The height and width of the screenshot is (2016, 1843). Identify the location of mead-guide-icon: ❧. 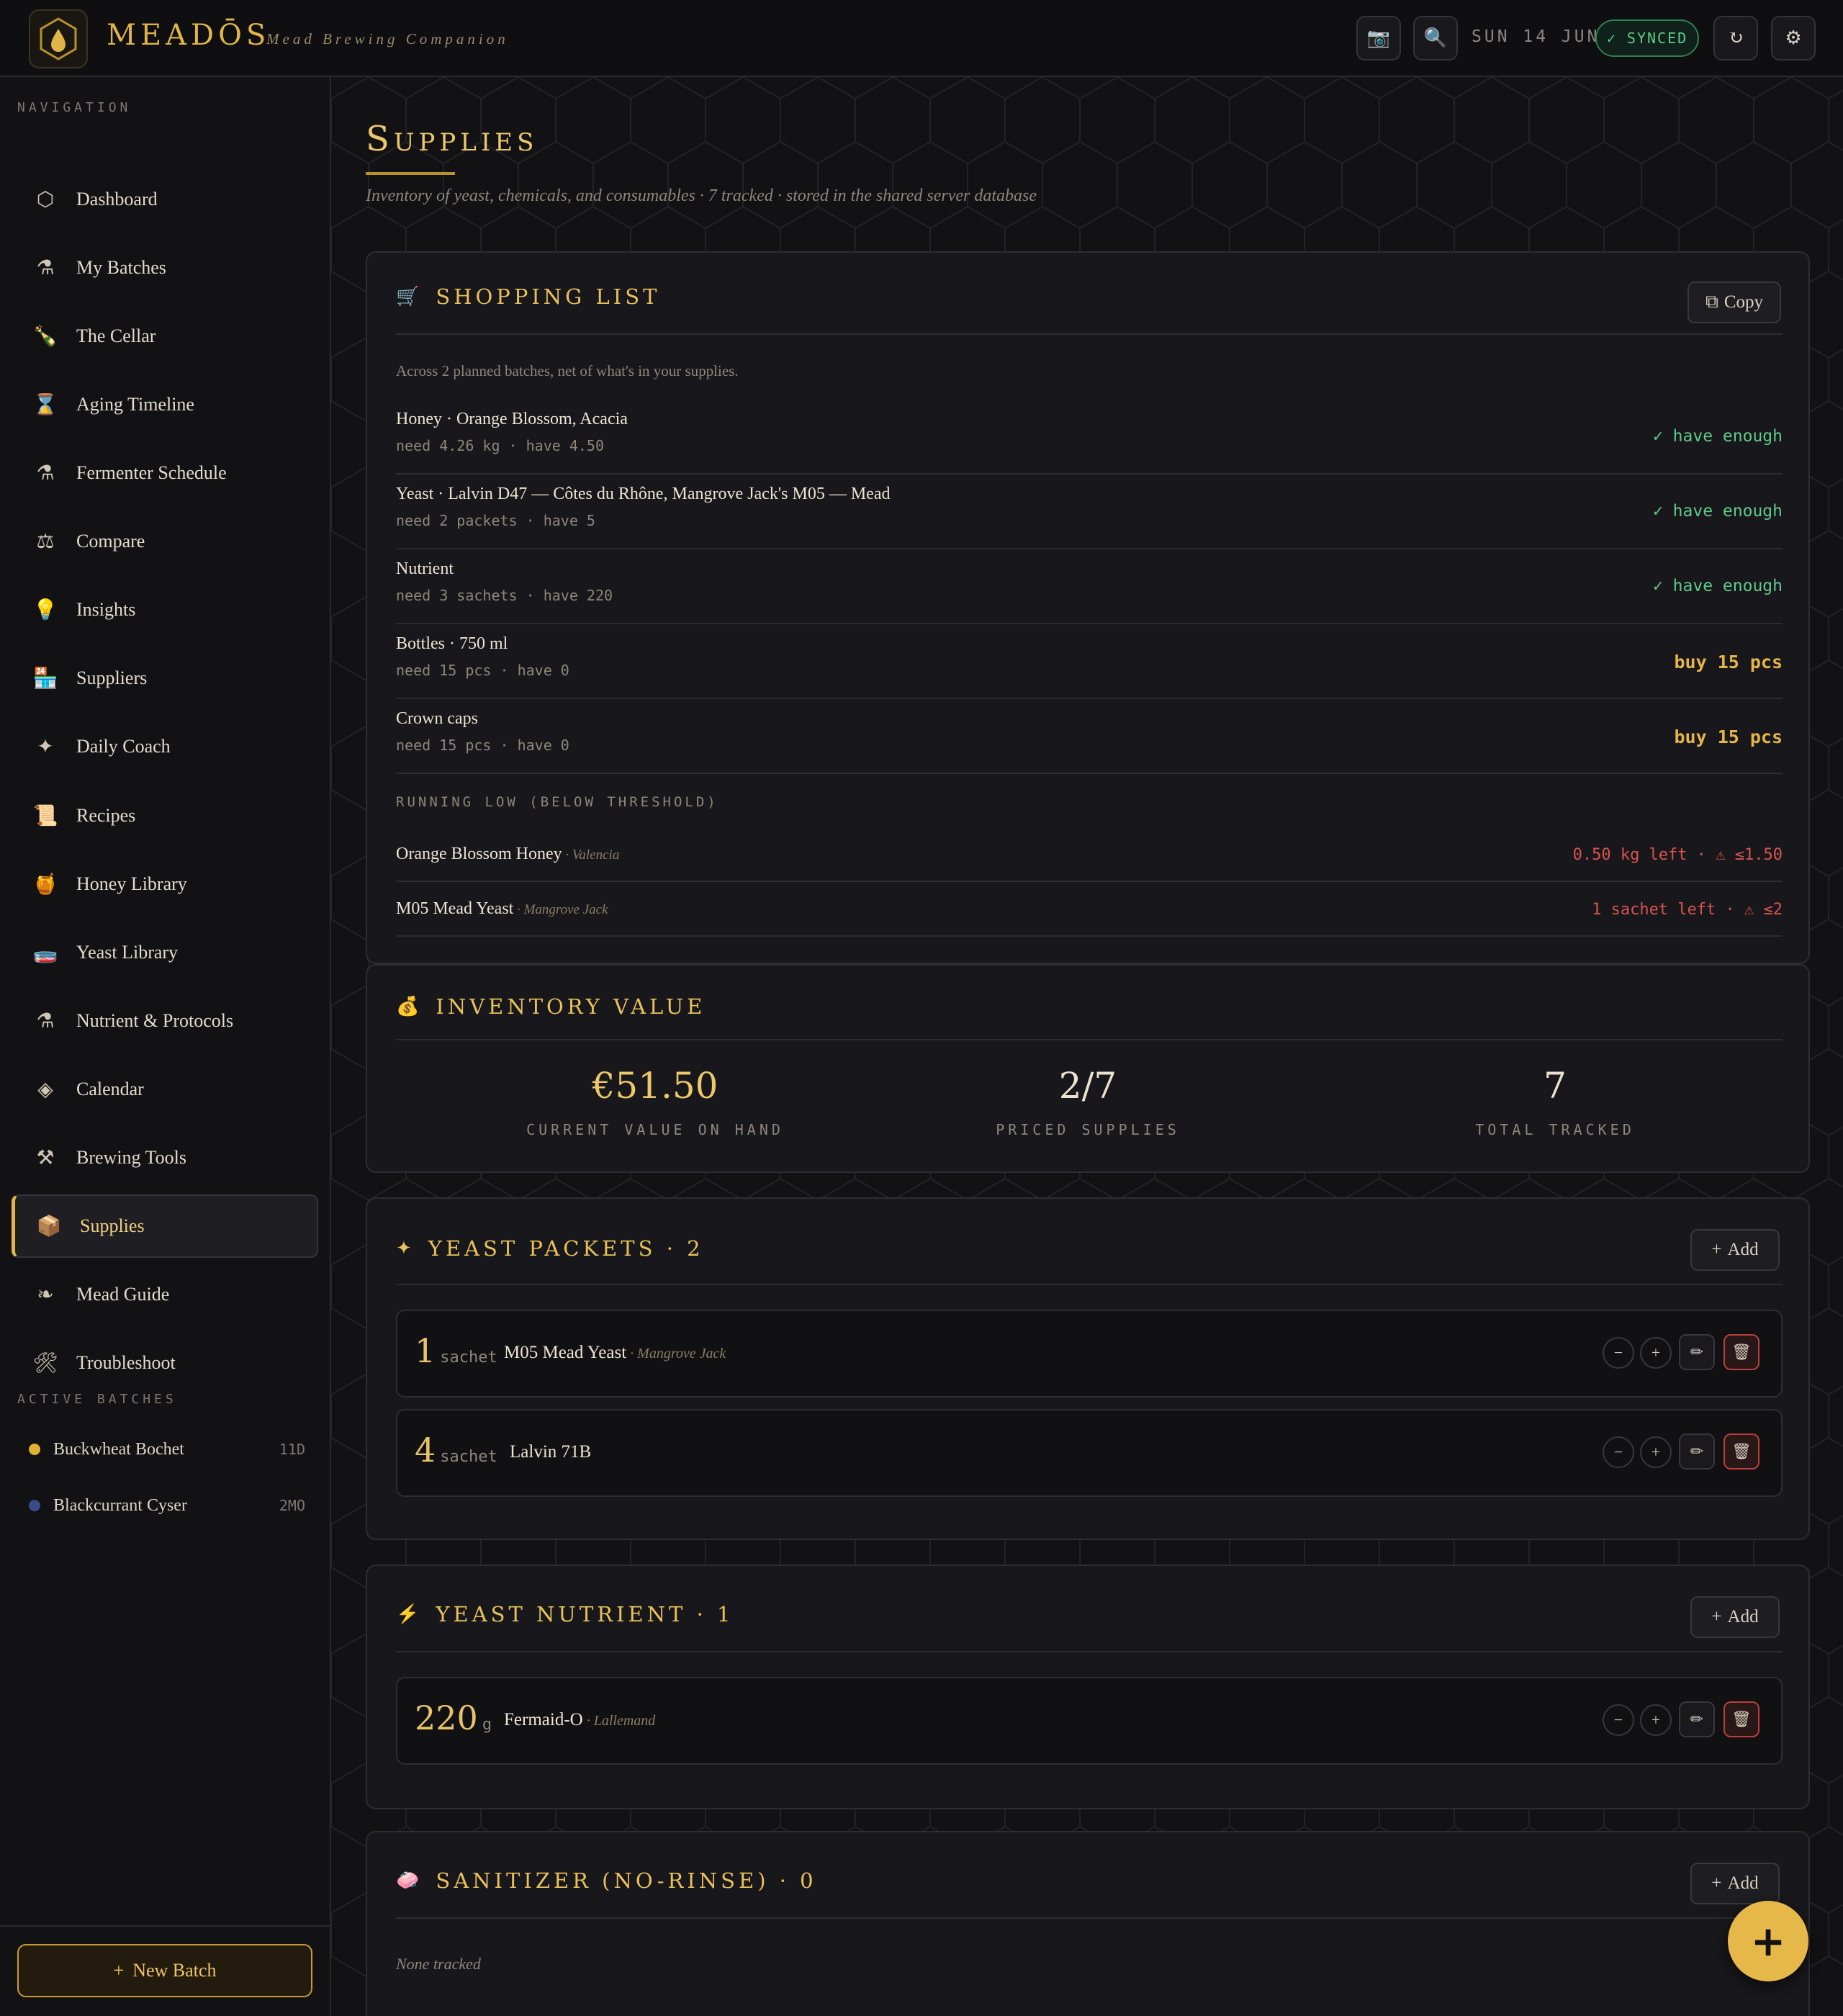
(45, 1295).